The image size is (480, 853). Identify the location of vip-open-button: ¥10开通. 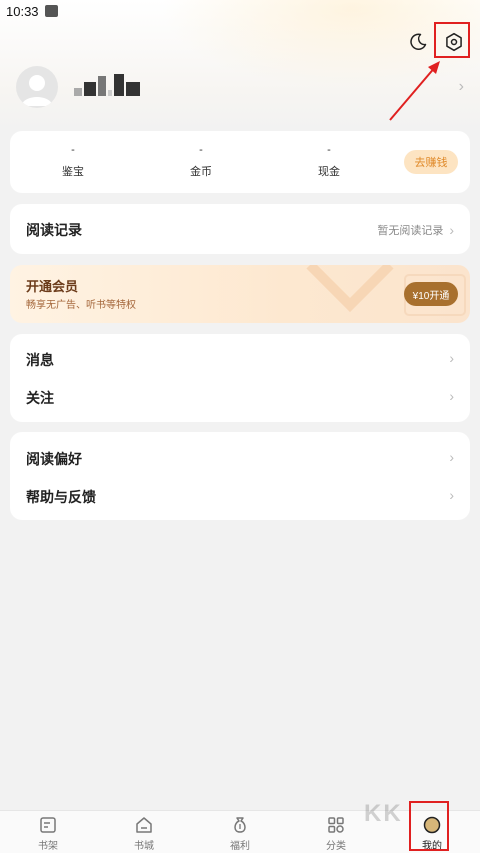
(431, 294).